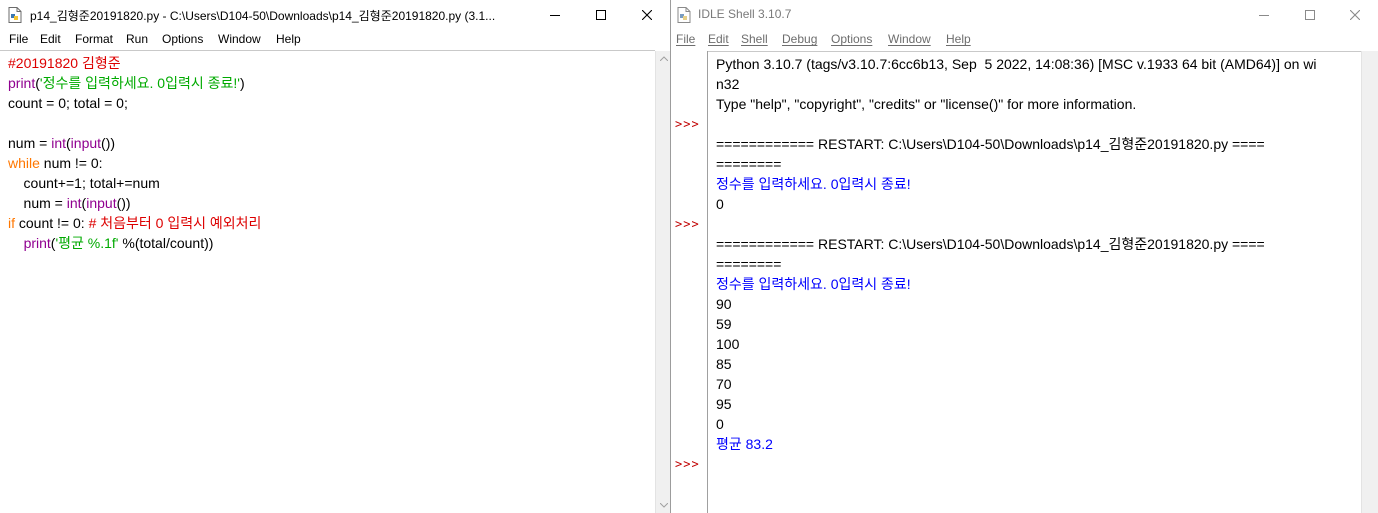  I want to click on code-token: count+=1; total+=num, so click(84, 183).